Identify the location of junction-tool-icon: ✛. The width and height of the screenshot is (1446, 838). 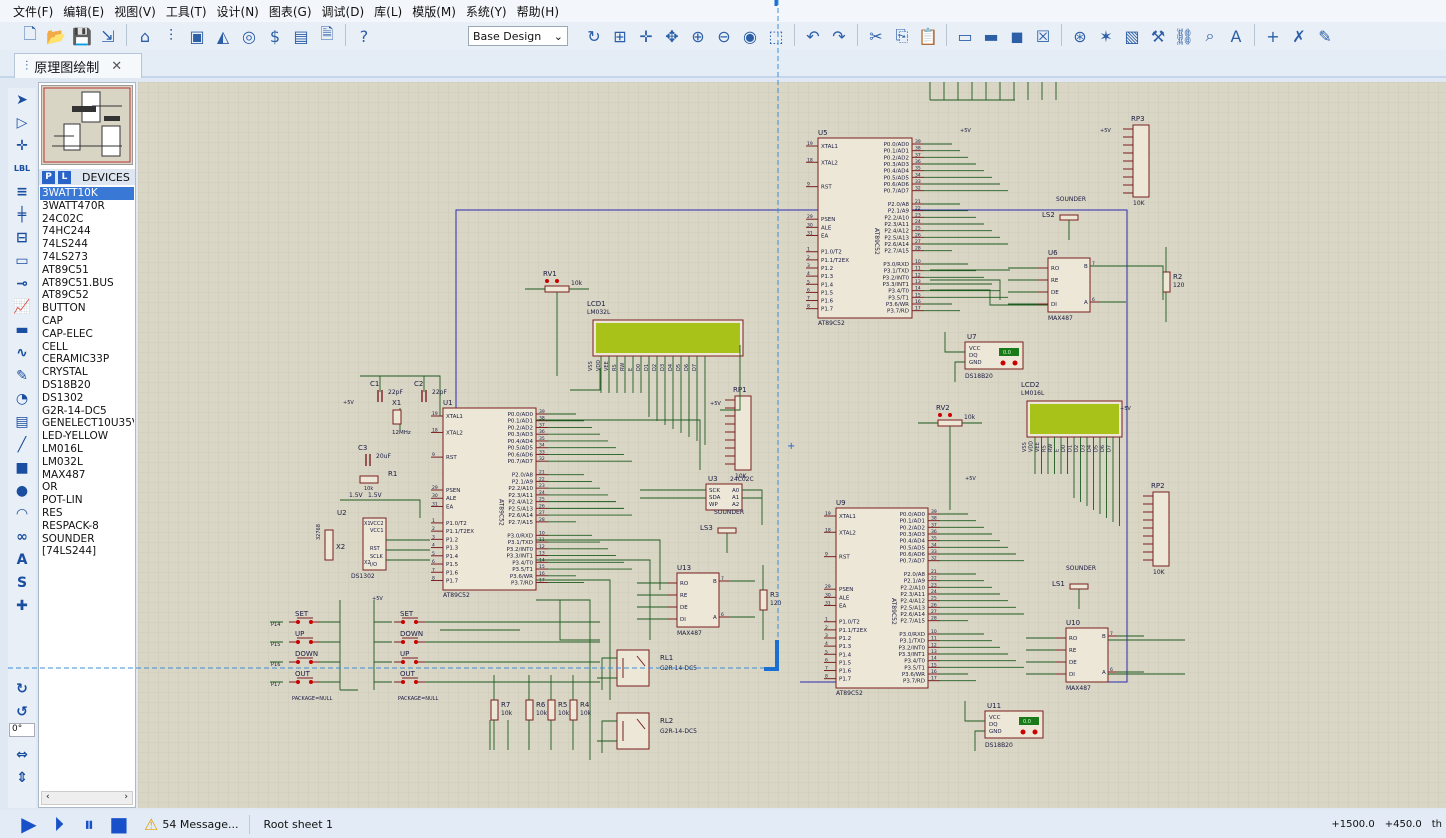
(22, 145).